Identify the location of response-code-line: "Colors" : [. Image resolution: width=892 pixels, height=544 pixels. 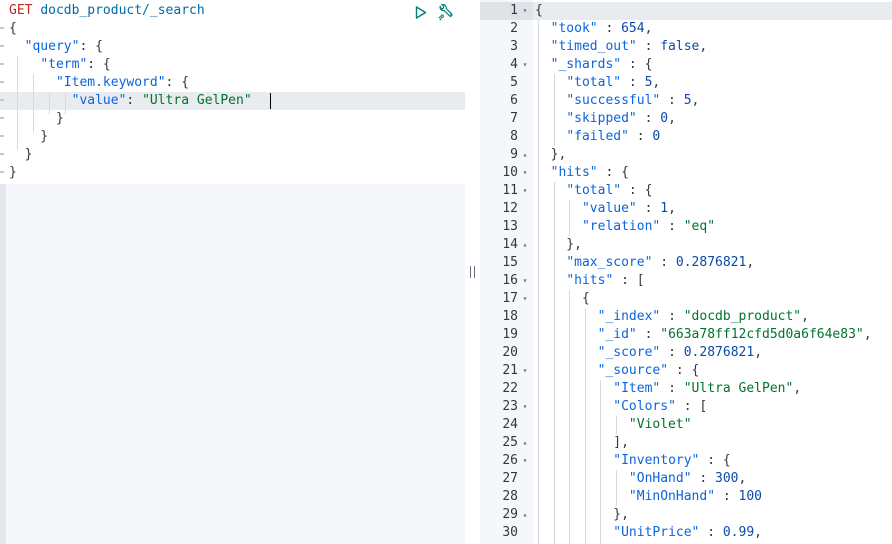
(621, 407).